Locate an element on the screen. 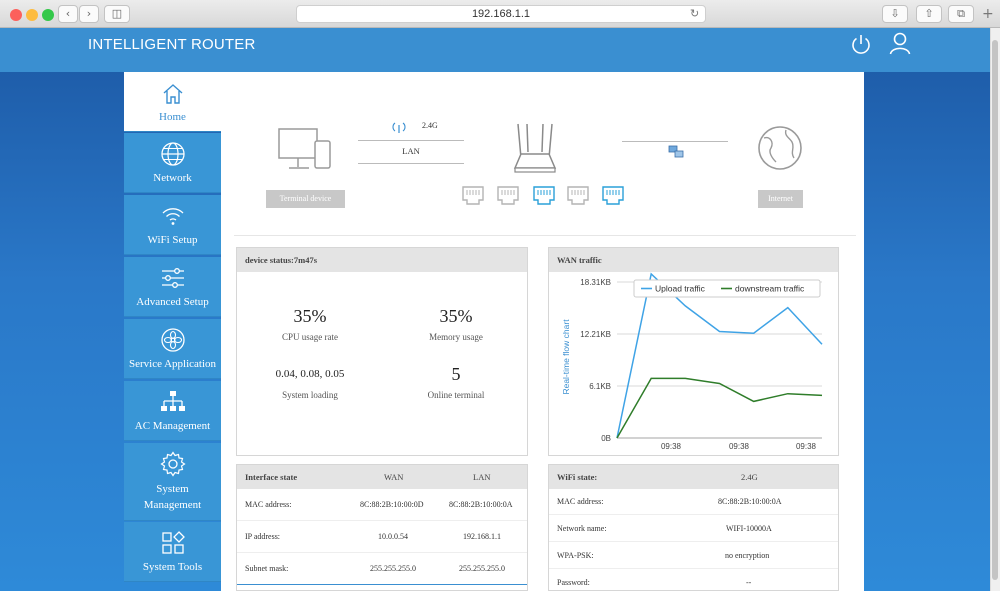 This screenshot has height=591, width=1000. chart-ylabel: Real-time flow chart is located at coordinates (566, 357).